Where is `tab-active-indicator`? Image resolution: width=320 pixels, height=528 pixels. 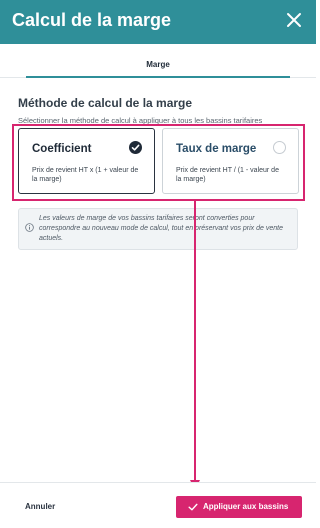 tab-active-indicator is located at coordinates (158, 77).